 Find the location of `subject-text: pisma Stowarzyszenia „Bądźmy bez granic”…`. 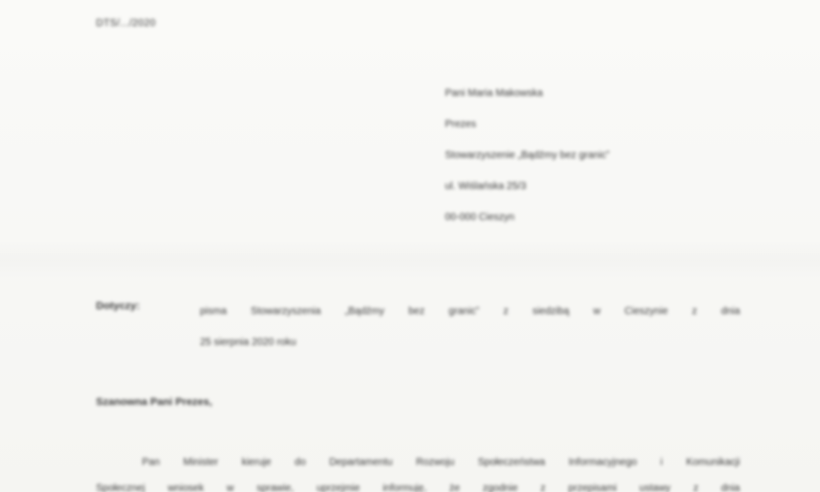

subject-text: pisma Stowarzyszenia „Bądźmy bez granic”… is located at coordinates (470, 327).